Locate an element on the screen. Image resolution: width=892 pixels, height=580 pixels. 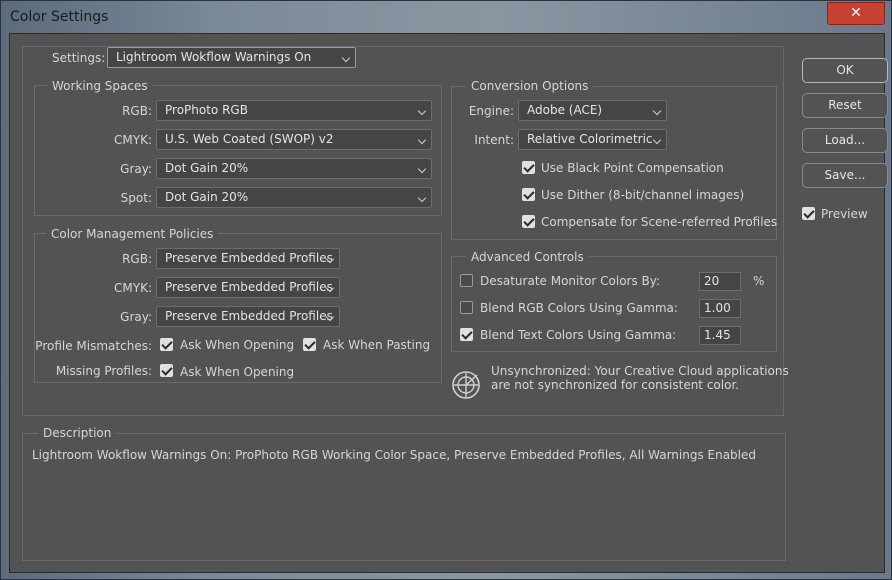
policy-rgb-select: Preserve Embedded Profiles is located at coordinates (248, 258).